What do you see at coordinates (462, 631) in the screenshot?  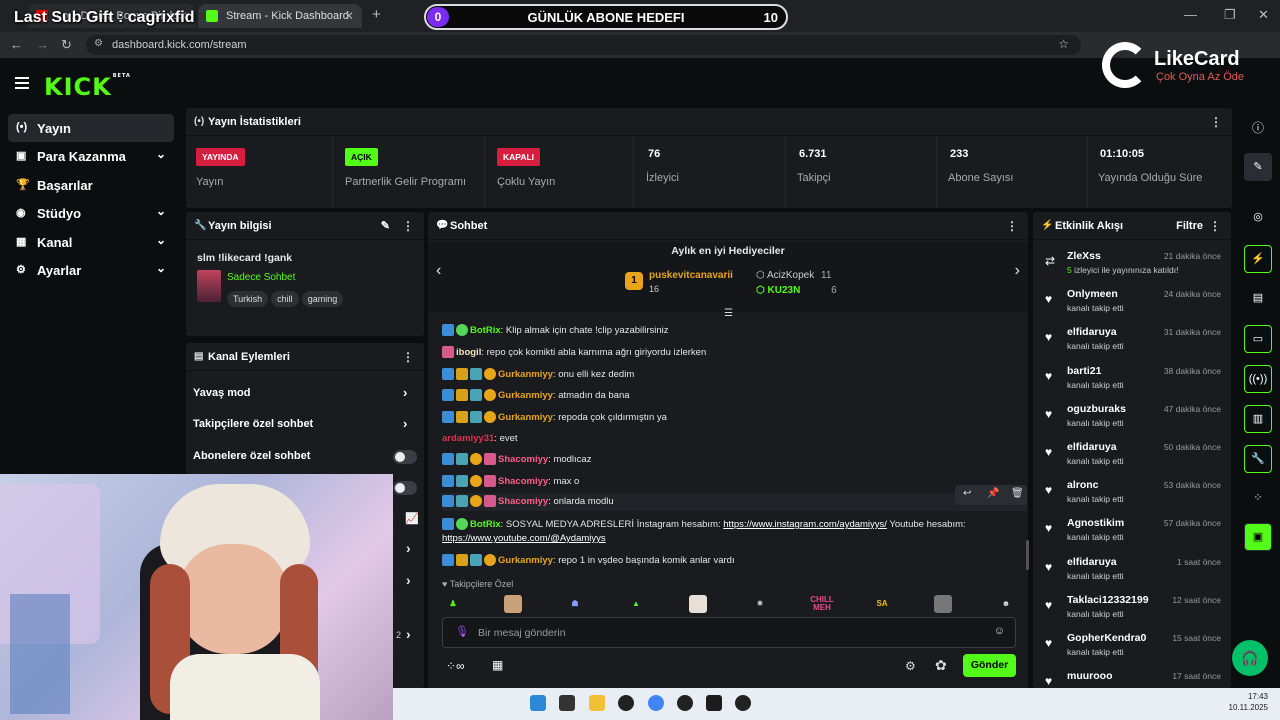 I see `mic-icon: 🎙` at bounding box center [462, 631].